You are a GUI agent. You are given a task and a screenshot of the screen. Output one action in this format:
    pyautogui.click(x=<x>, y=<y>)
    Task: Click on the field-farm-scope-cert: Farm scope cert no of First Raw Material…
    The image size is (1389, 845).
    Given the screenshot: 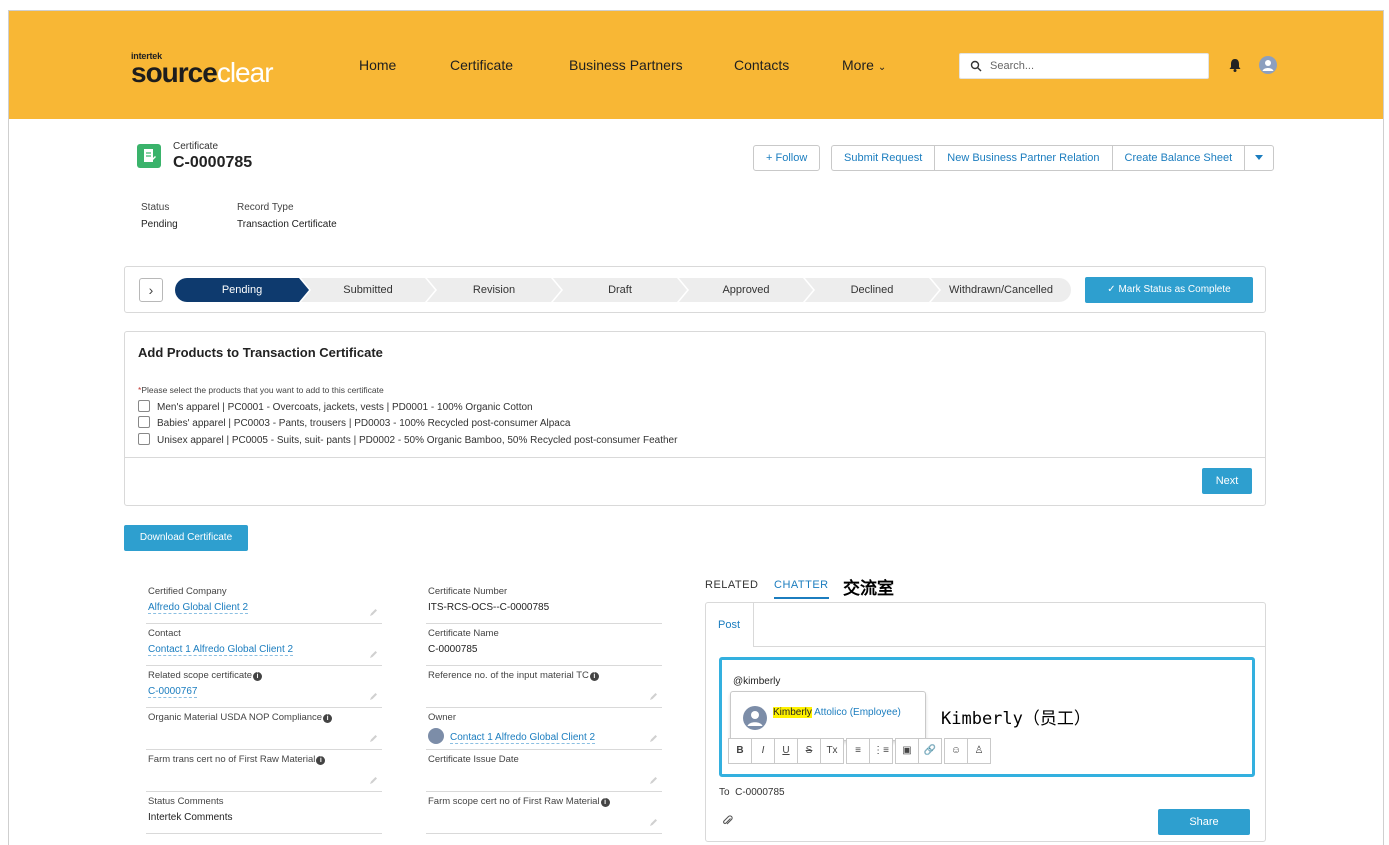 What is the action you would take?
    pyautogui.click(x=544, y=813)
    